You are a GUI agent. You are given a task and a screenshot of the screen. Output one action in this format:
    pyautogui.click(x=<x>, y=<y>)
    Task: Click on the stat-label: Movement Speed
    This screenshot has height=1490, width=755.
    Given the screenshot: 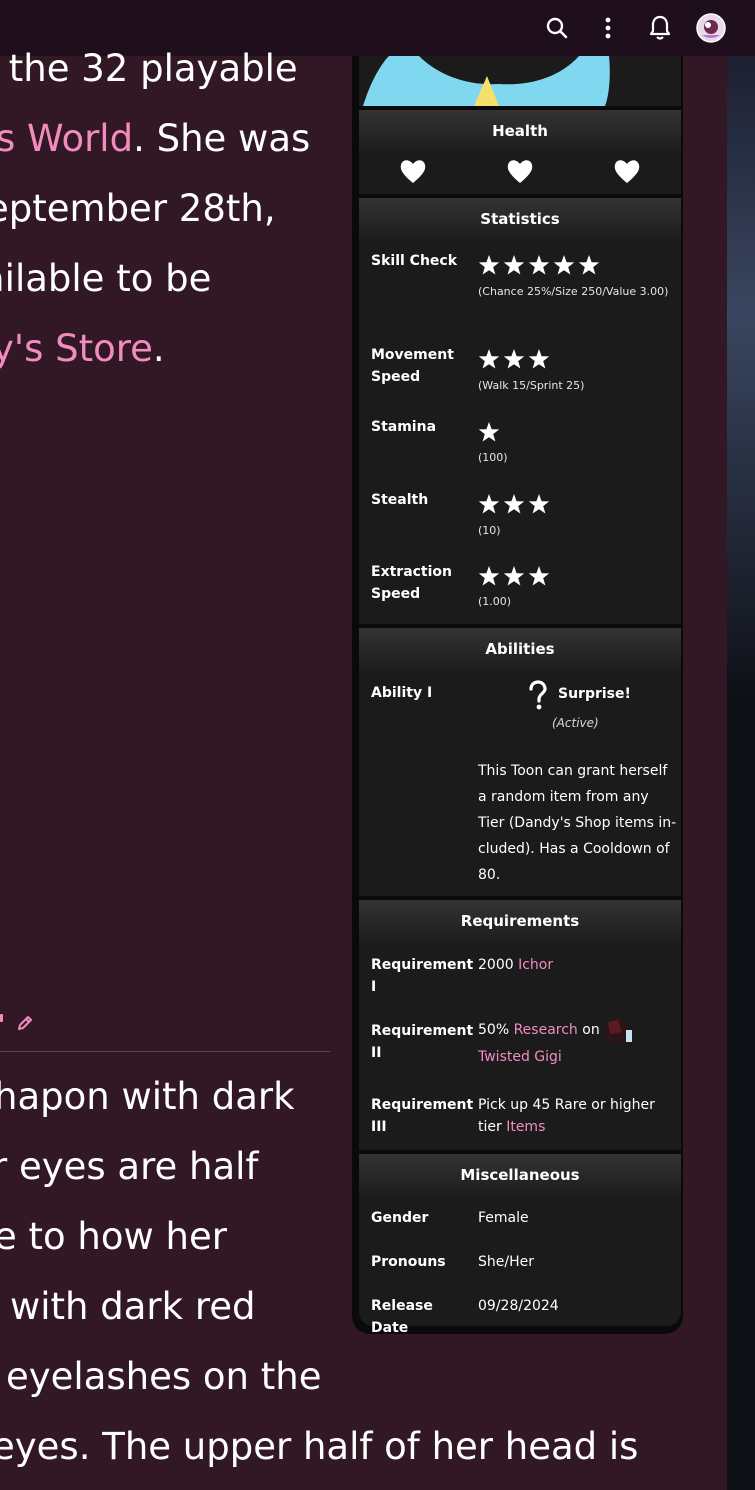 What is the action you would take?
    pyautogui.click(x=412, y=366)
    